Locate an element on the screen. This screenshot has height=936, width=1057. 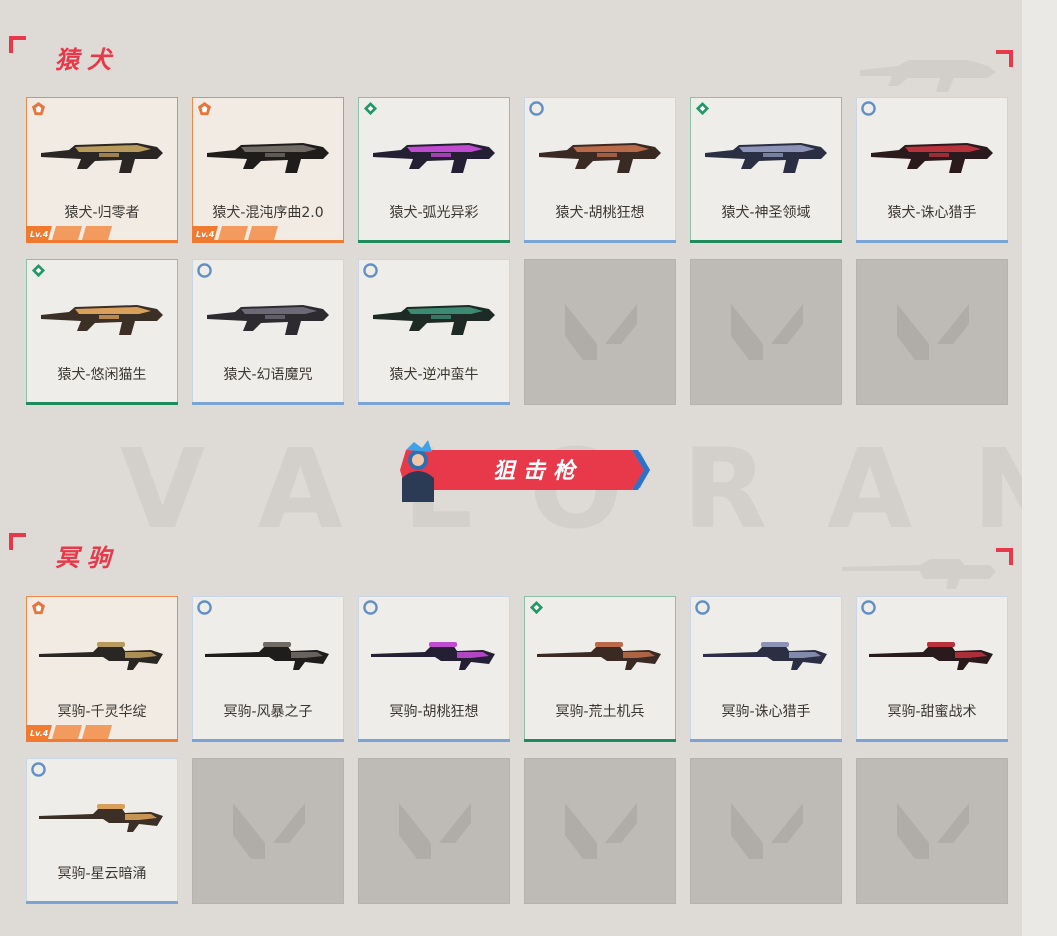
right-scroll-margin is located at coordinates (1039, 468).